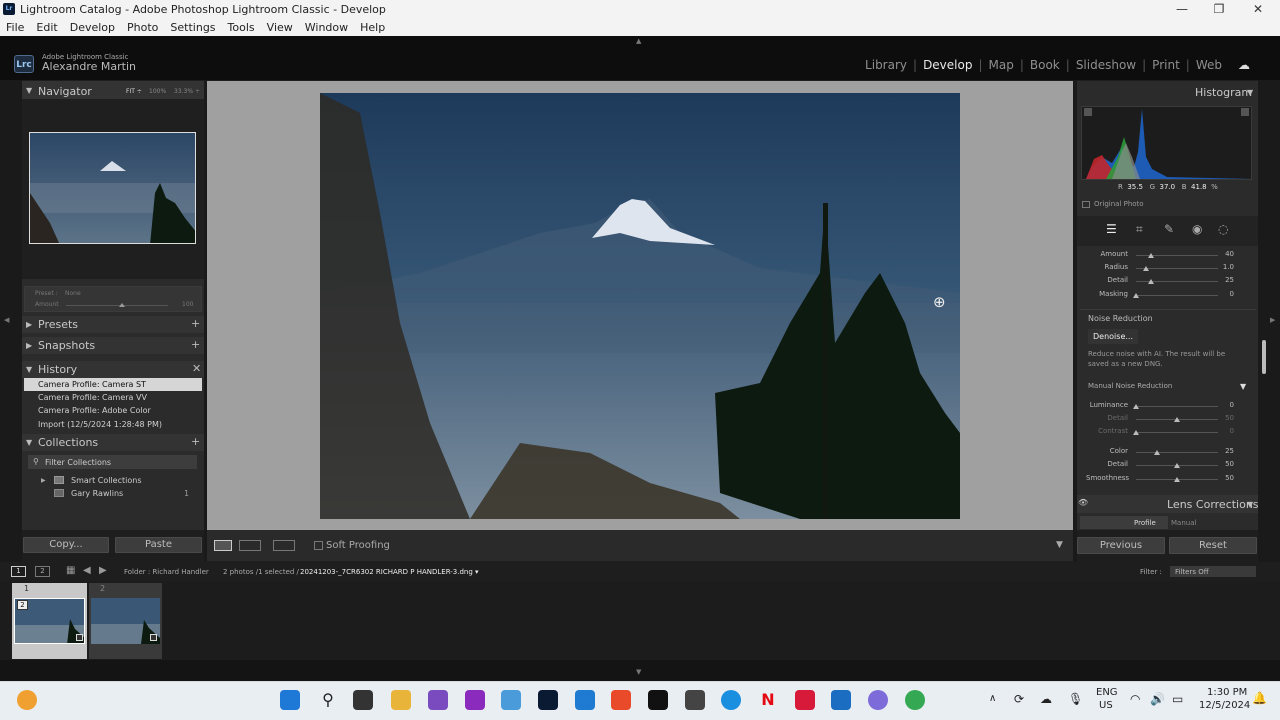 The width and height of the screenshot is (1280, 720). What do you see at coordinates (438, 700) in the screenshot?
I see `slack-icon` at bounding box center [438, 700].